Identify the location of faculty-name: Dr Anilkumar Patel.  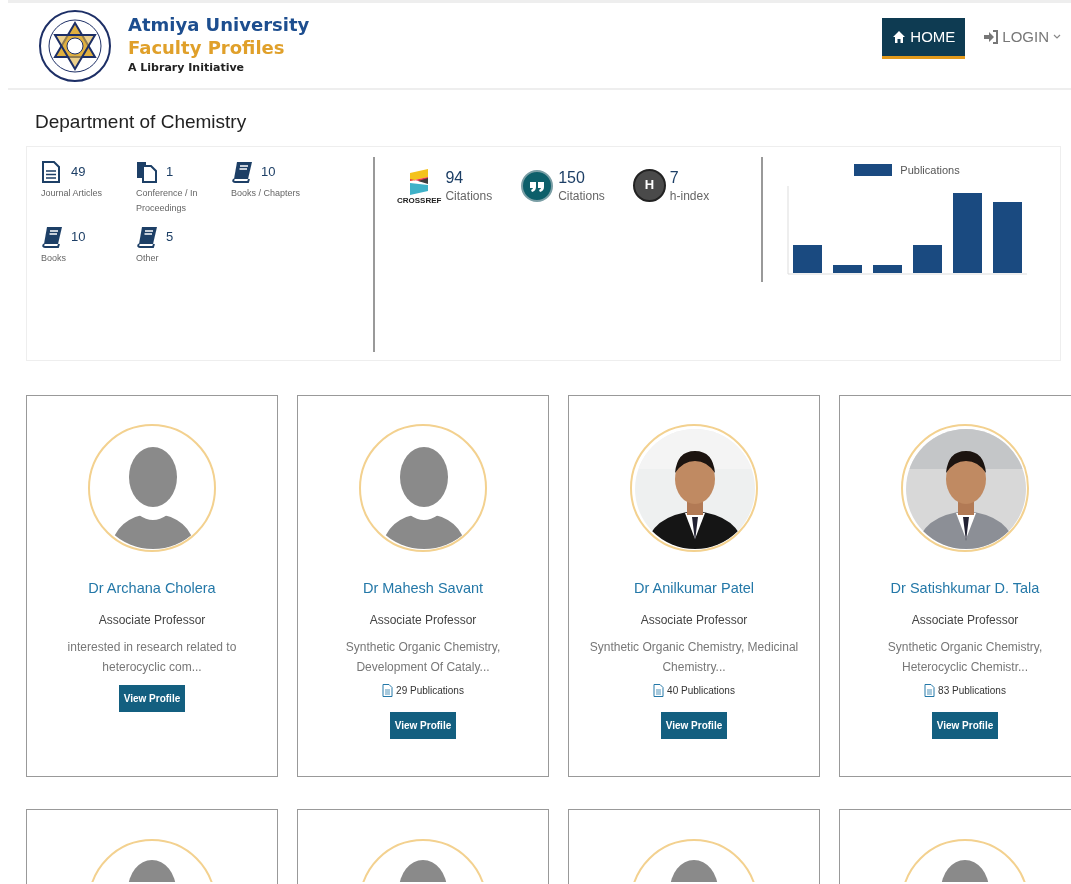
(694, 588).